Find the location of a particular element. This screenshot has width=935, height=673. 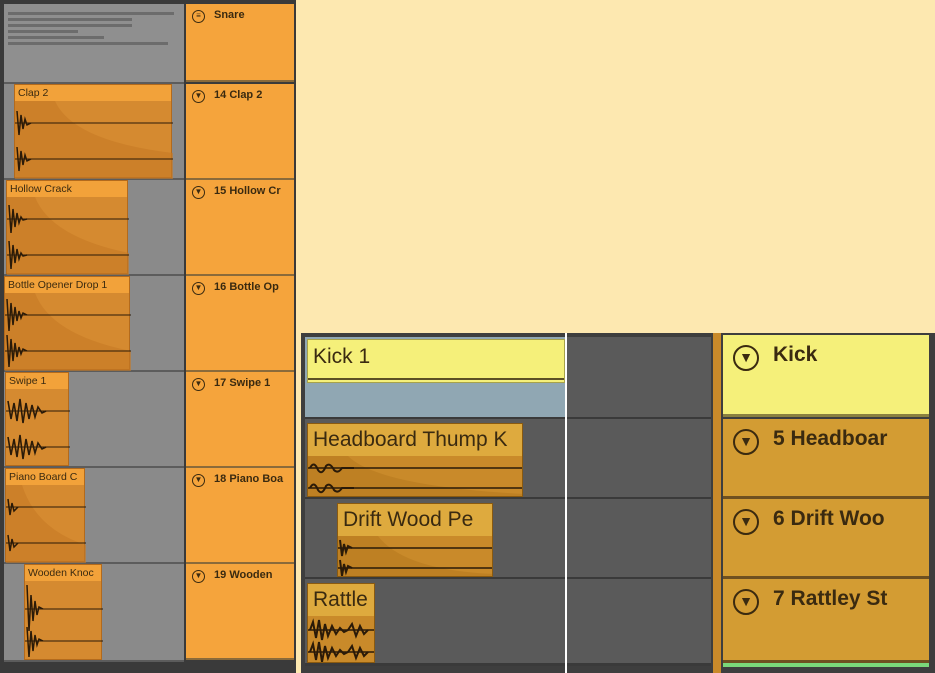

audio-clip: Swipe 1 is located at coordinates (37, 419).